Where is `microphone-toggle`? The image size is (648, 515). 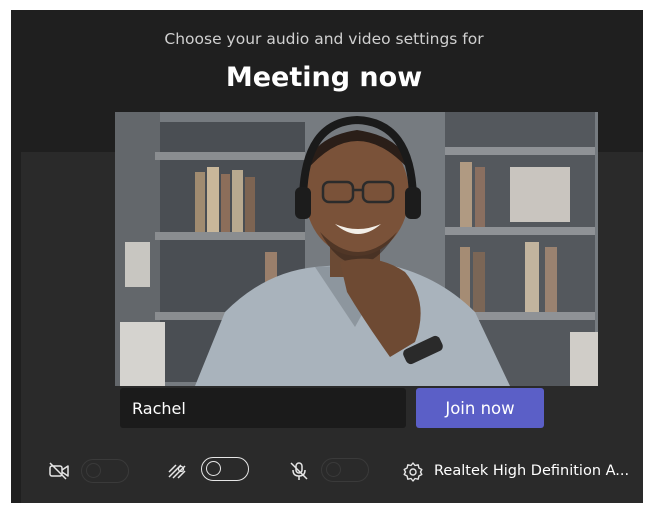 microphone-toggle is located at coordinates (345, 470).